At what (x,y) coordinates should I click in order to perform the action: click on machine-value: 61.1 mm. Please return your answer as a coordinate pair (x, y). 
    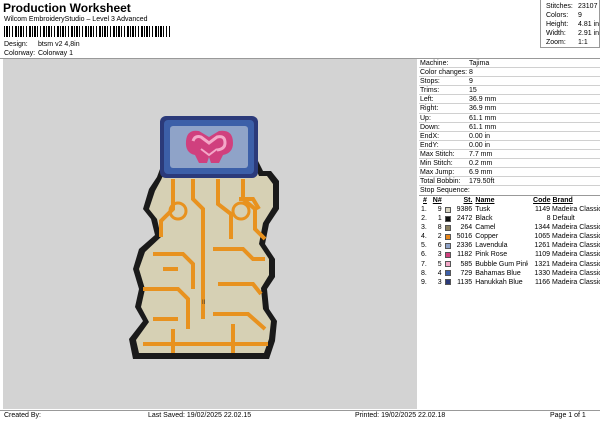
    Looking at the image, I should click on (483, 118).